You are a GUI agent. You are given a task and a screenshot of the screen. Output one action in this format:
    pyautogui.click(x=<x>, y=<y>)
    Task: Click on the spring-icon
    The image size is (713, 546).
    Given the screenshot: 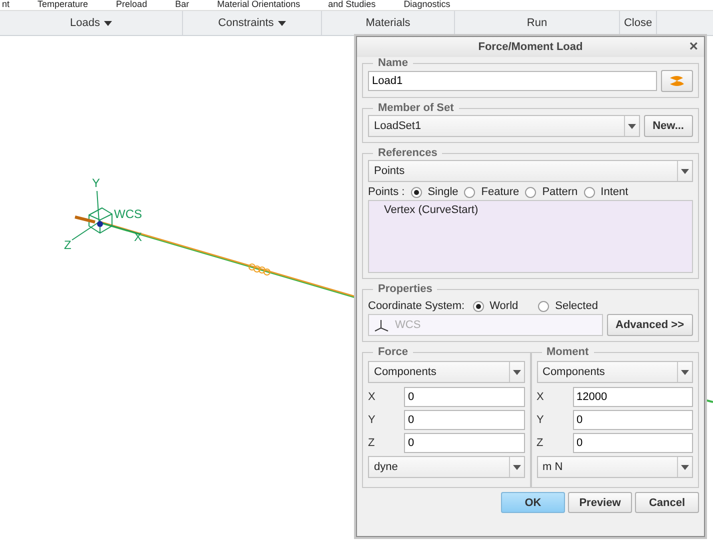 What is the action you would take?
    pyautogui.click(x=259, y=270)
    